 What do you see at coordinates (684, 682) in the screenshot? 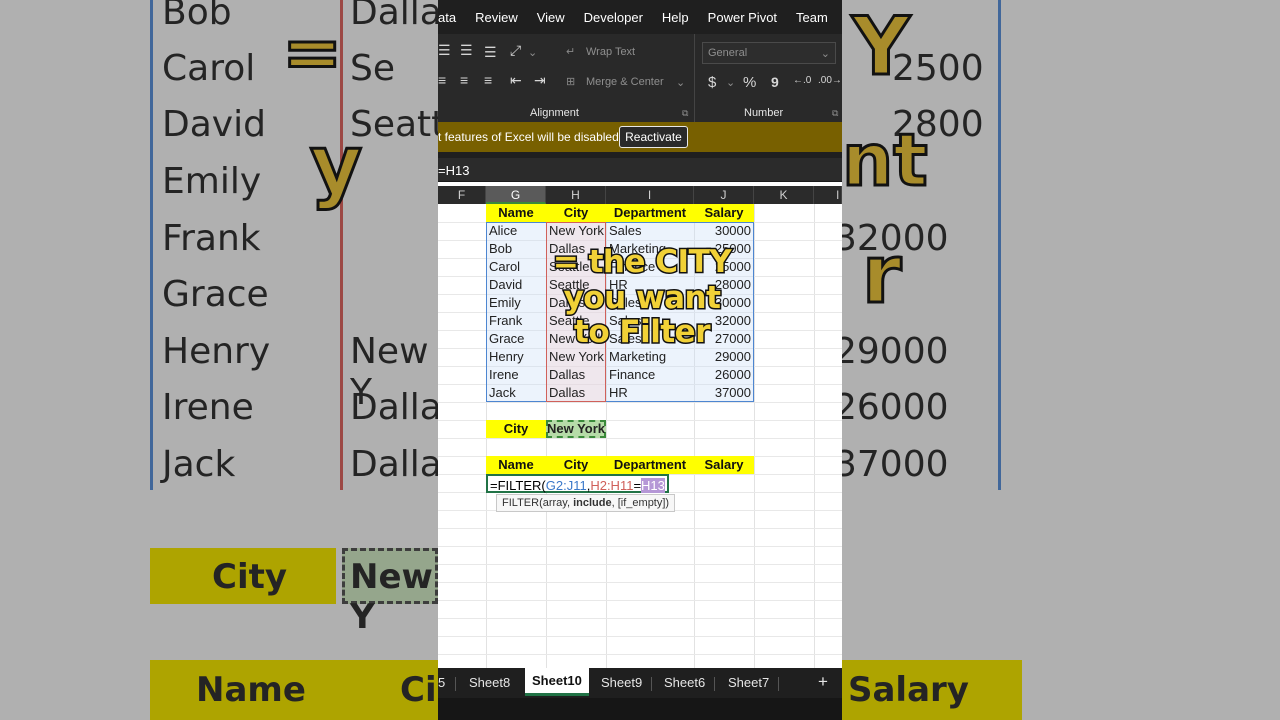
I see `sheet-tab-sheet6: Sheet6` at bounding box center [684, 682].